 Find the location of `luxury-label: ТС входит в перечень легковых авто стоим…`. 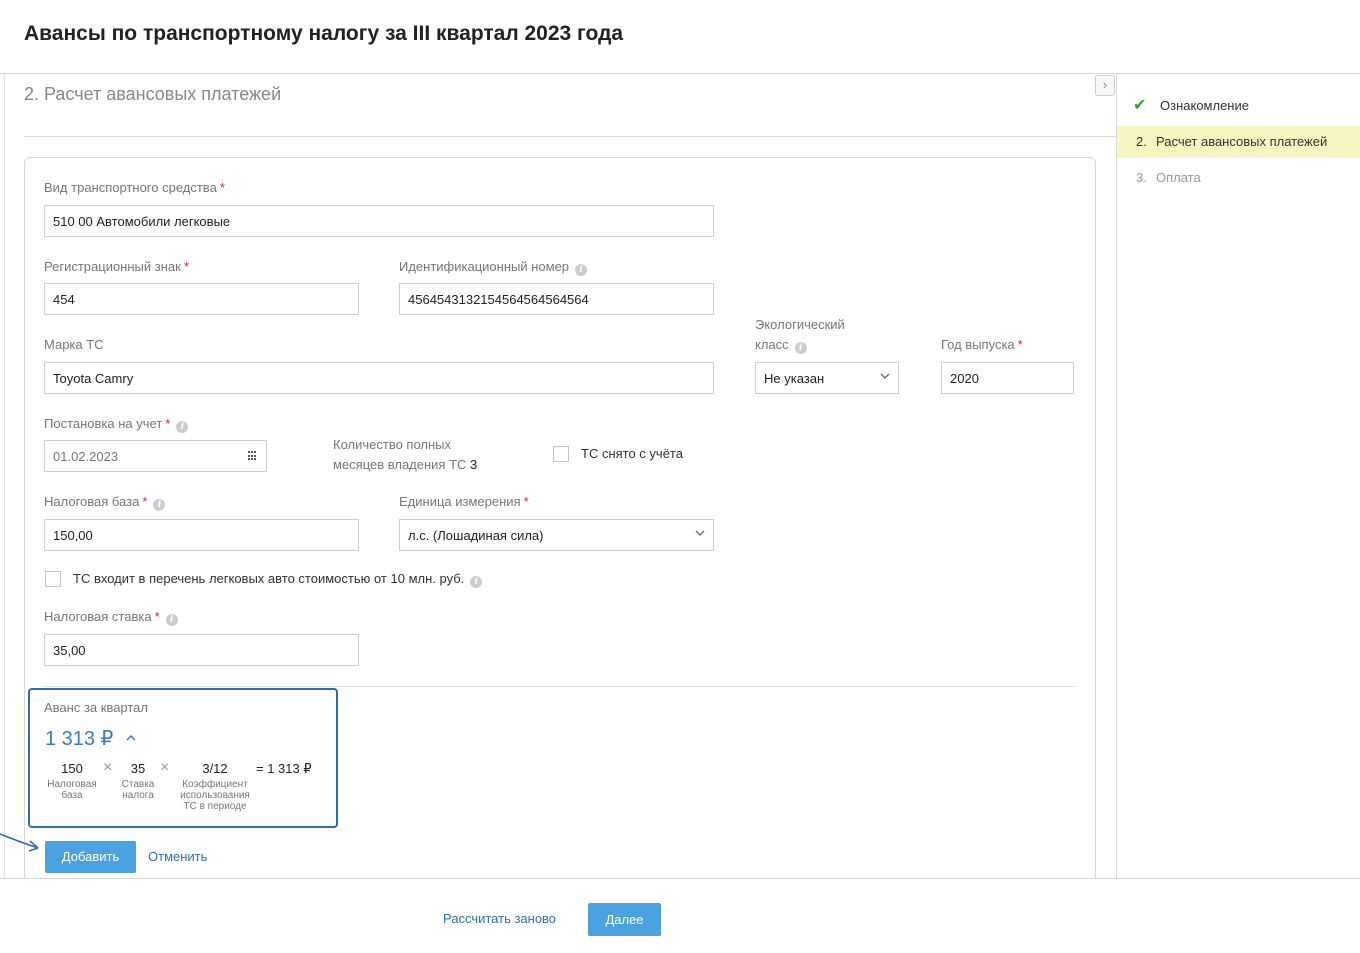

luxury-label: ТС входит в перечень легковых авто стоим… is located at coordinates (278, 579).